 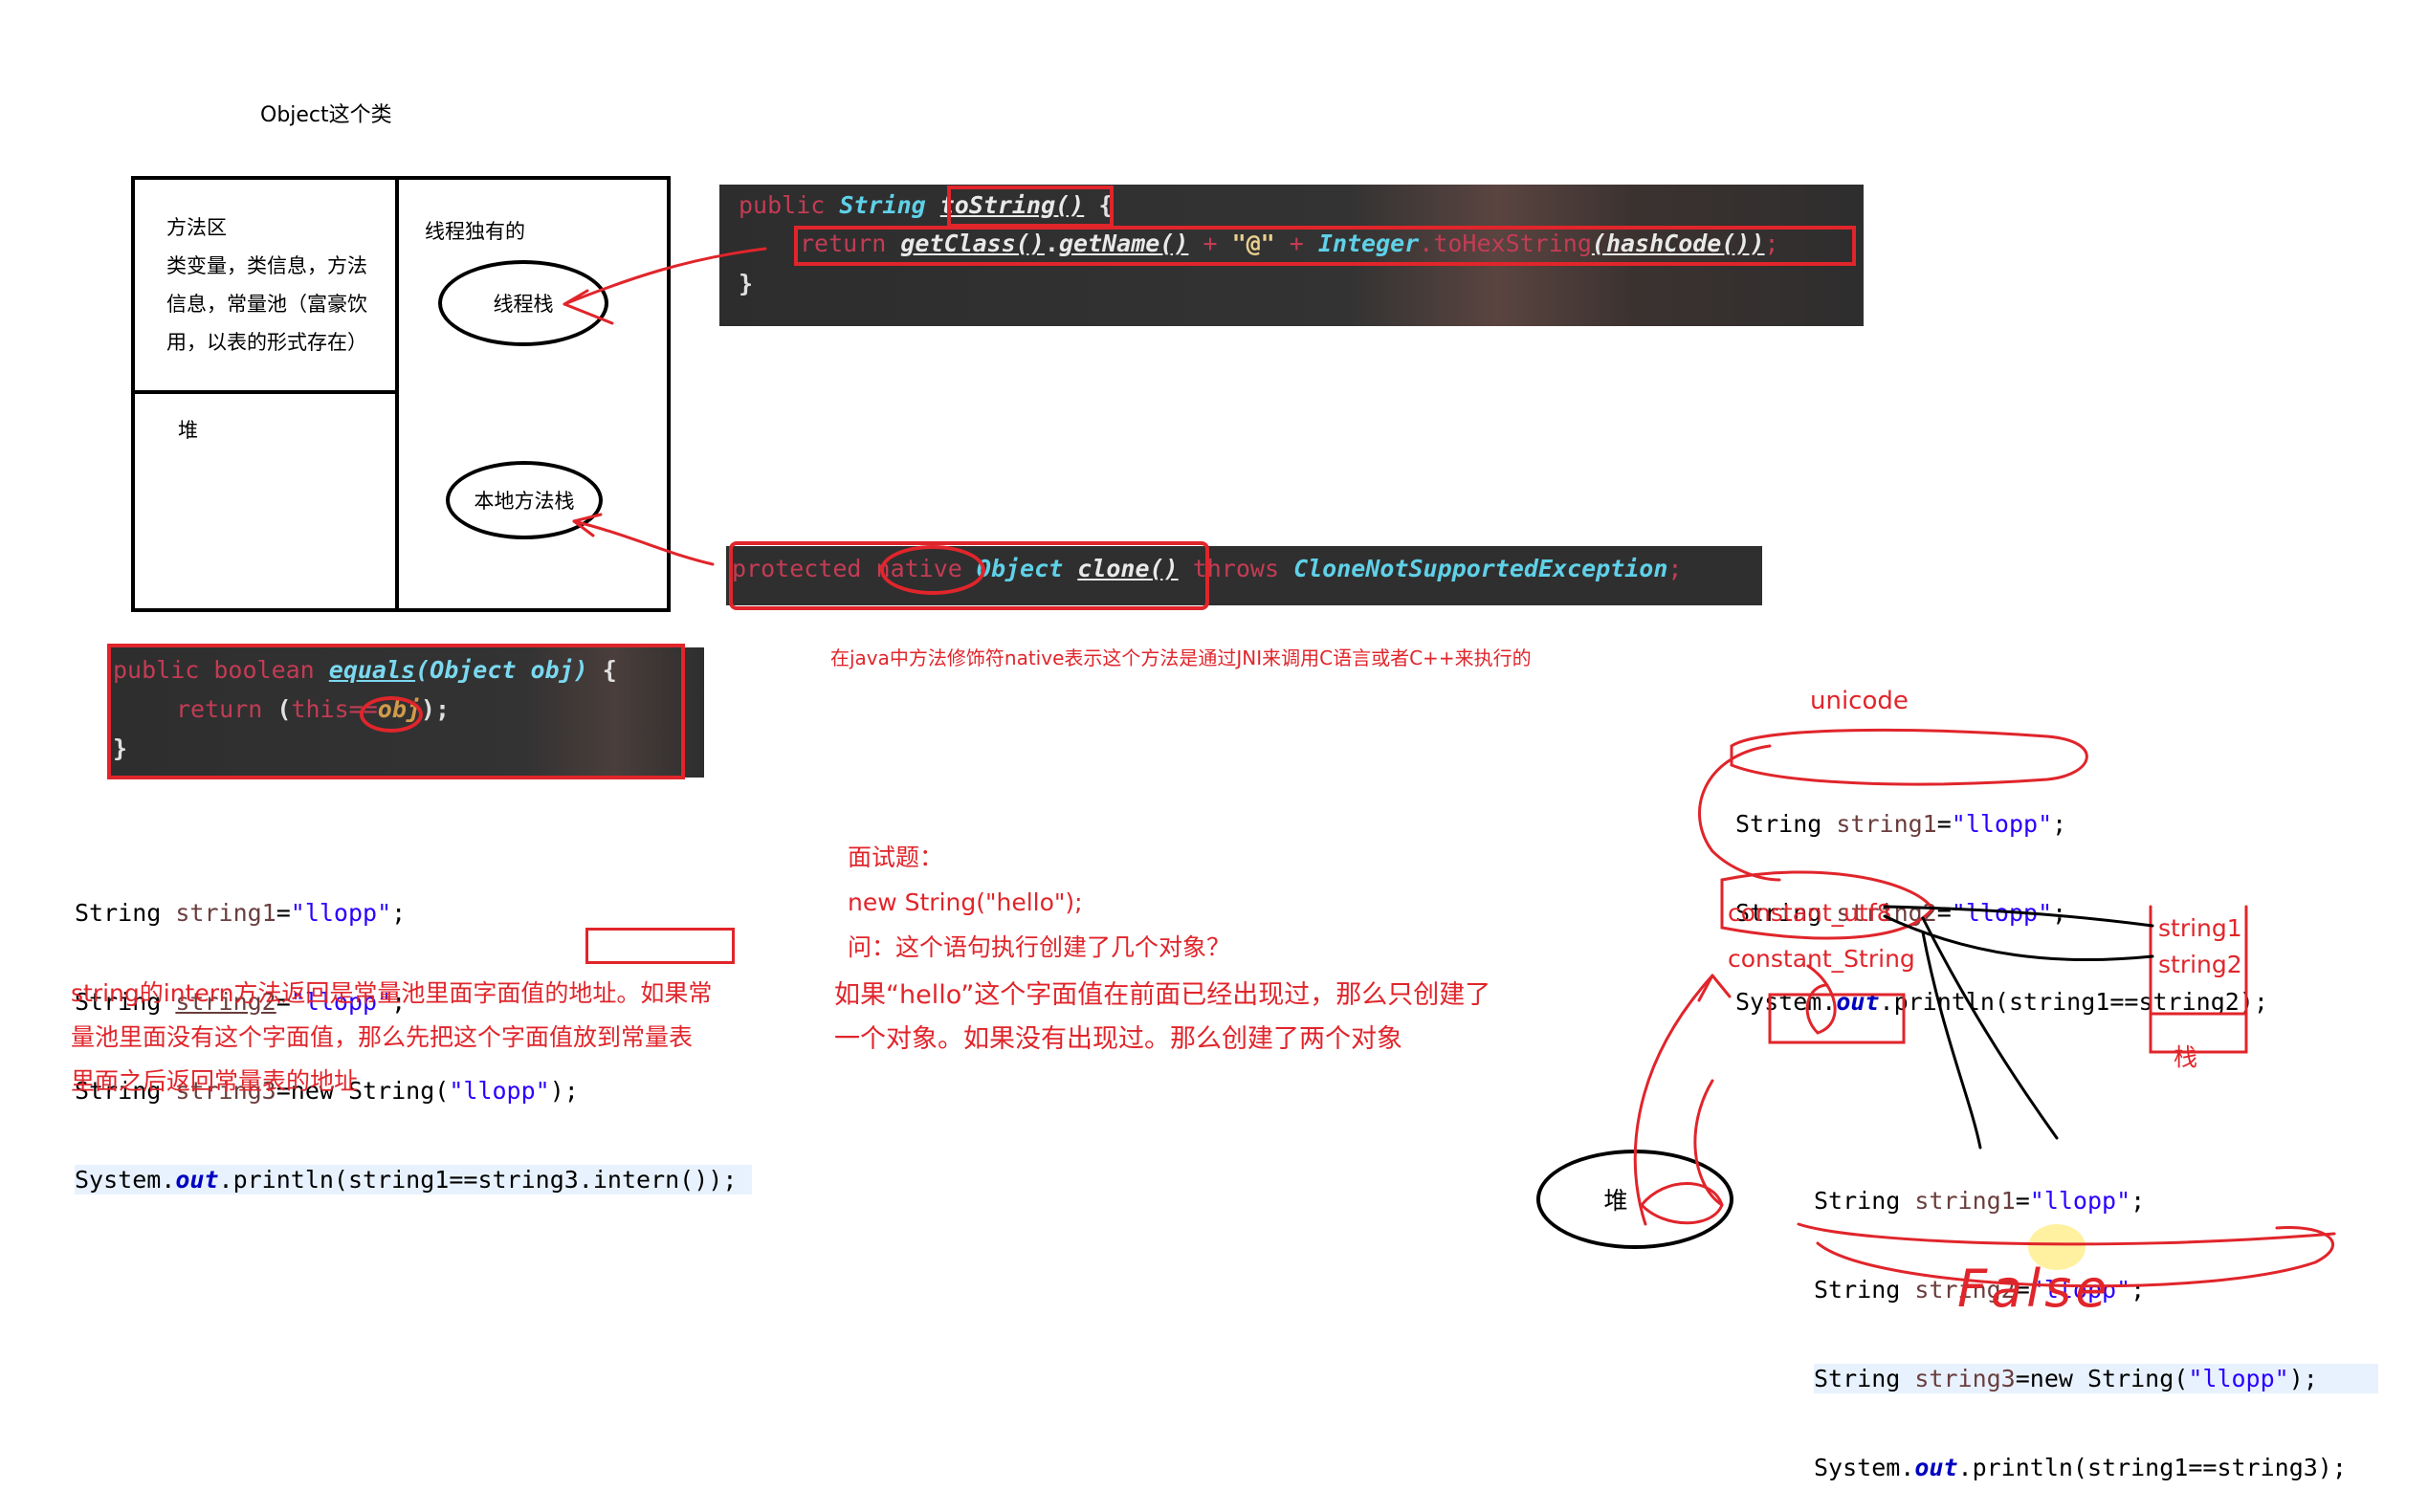 What do you see at coordinates (643, 542) in the screenshot?
I see `arrow-to-native-stack` at bounding box center [643, 542].